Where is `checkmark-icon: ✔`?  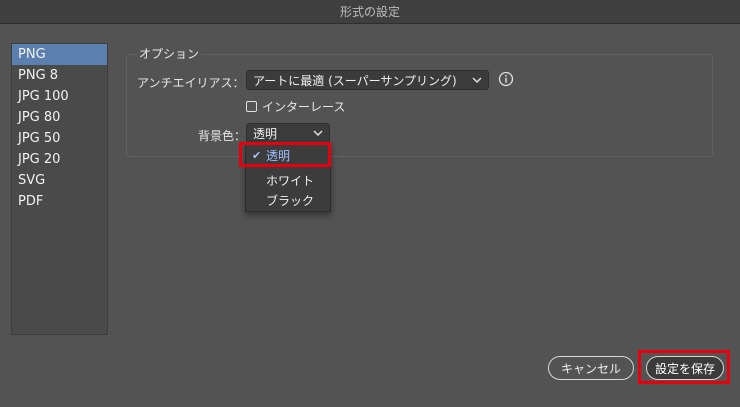
checkmark-icon: ✔ is located at coordinates (257, 155).